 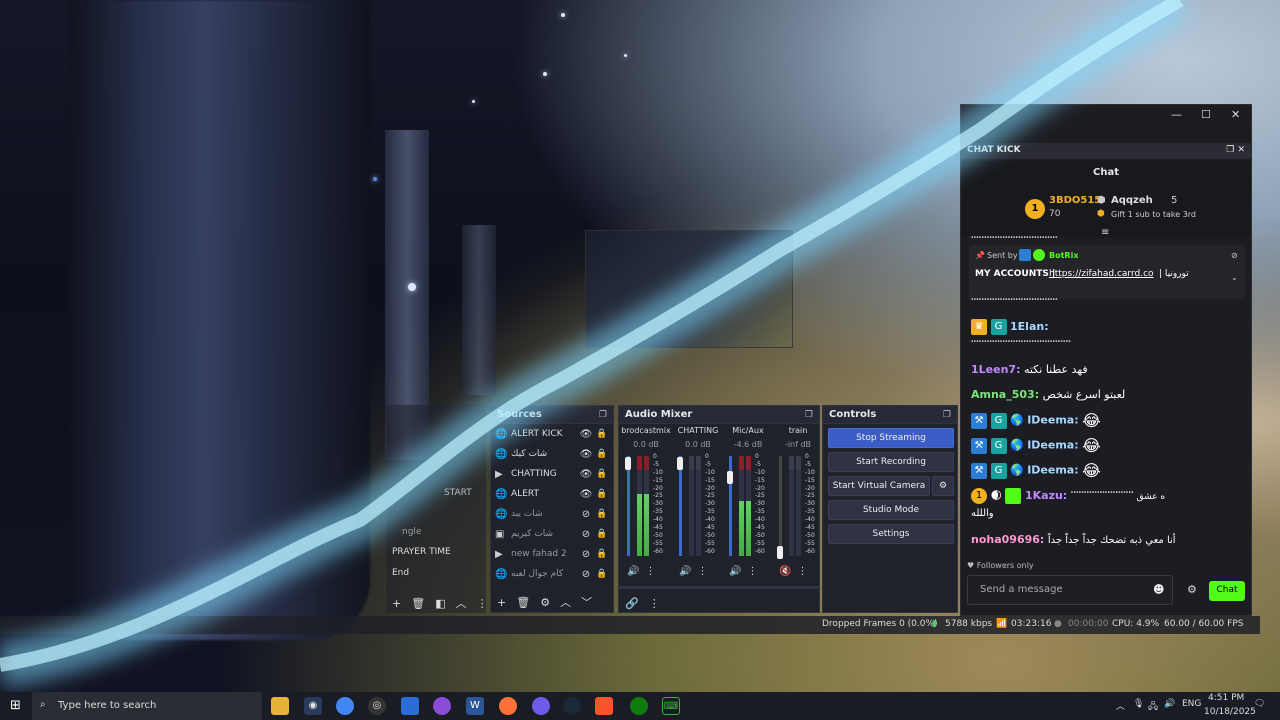 I want to click on chevron-down-icon: ⌄, so click(x=1234, y=277).